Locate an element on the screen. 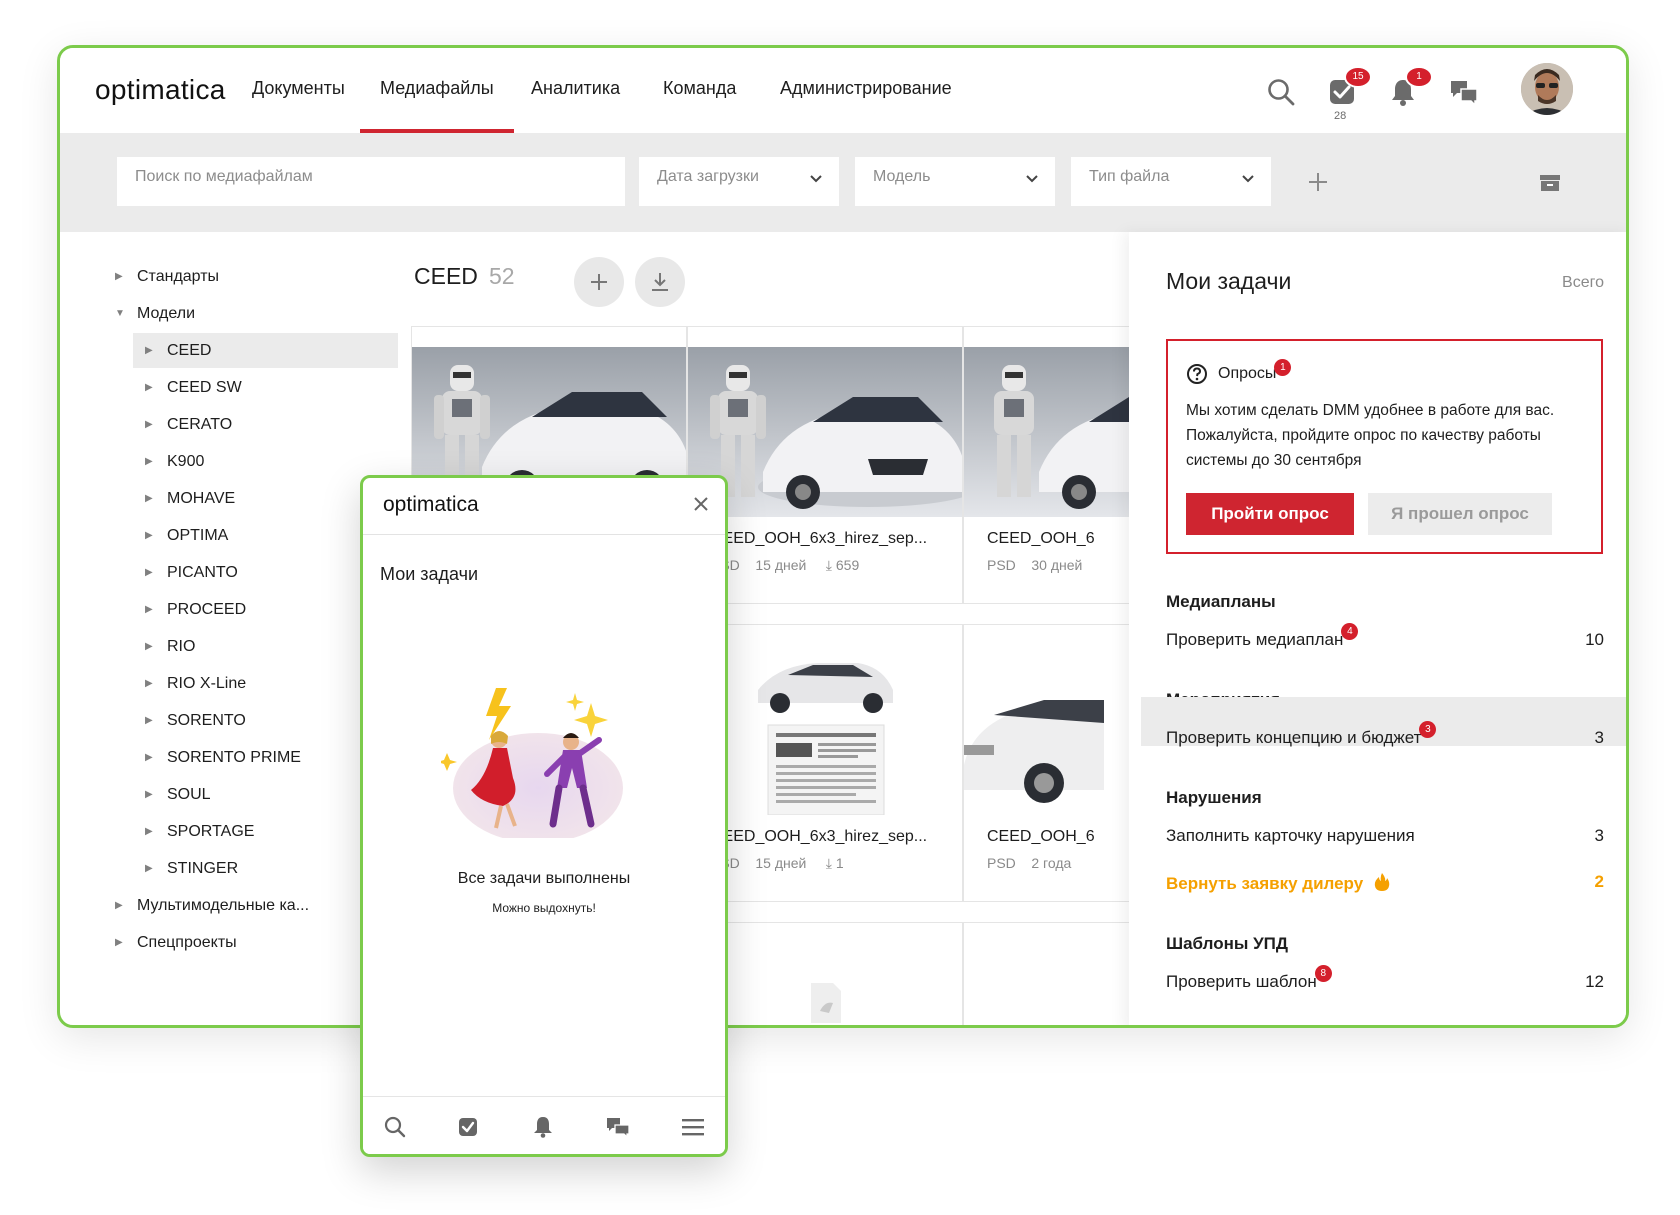 This screenshot has height=1215, width=1680. bell-icon is located at coordinates (543, 1127).